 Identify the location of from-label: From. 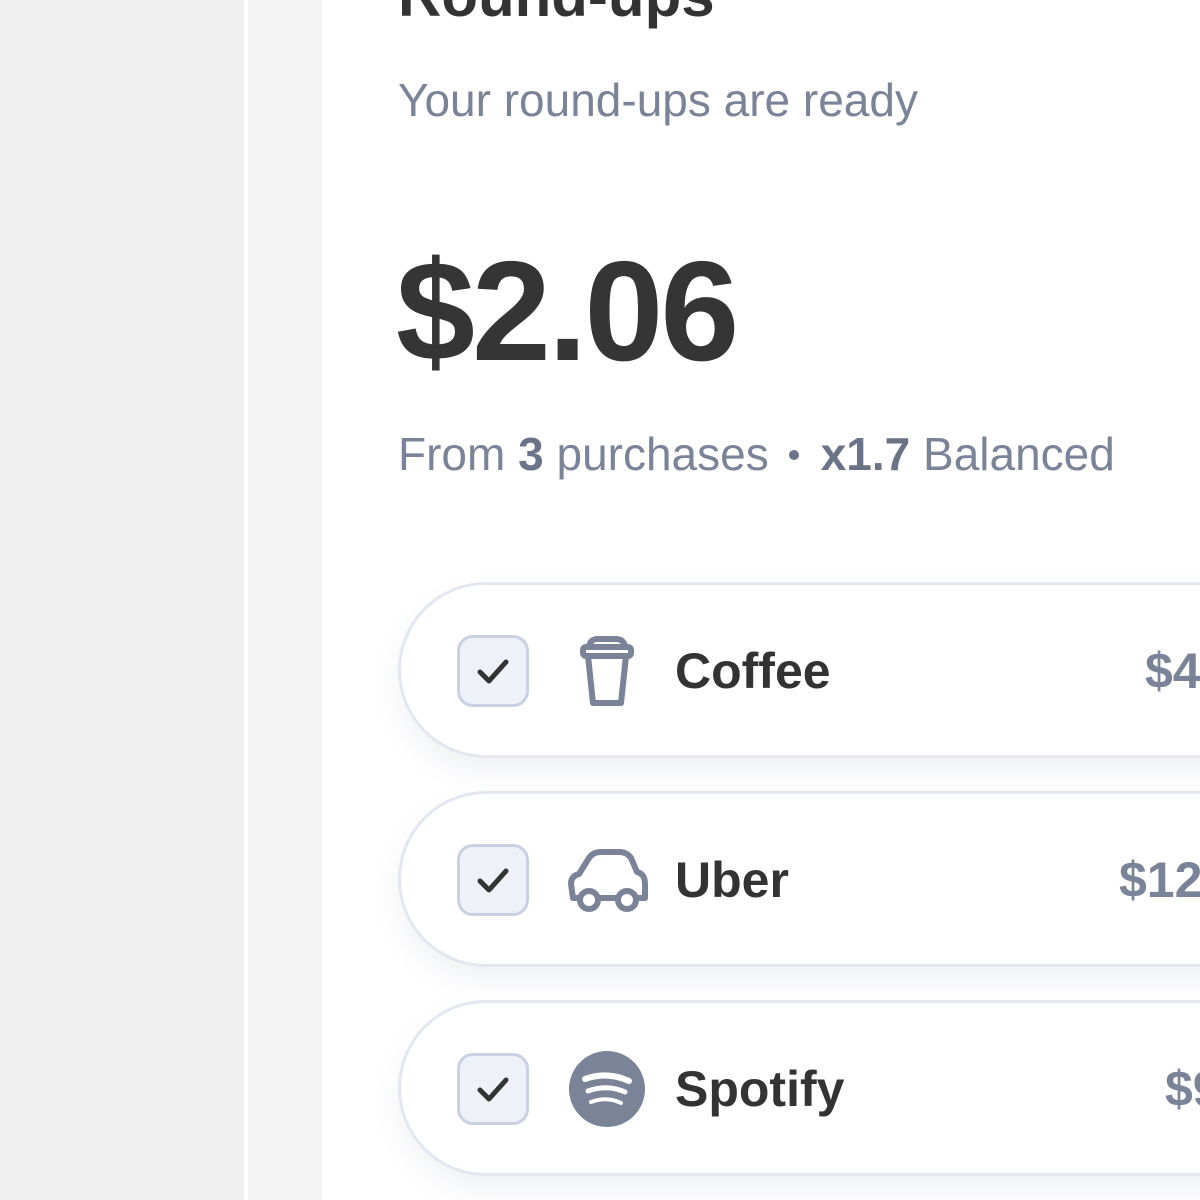
(452, 454).